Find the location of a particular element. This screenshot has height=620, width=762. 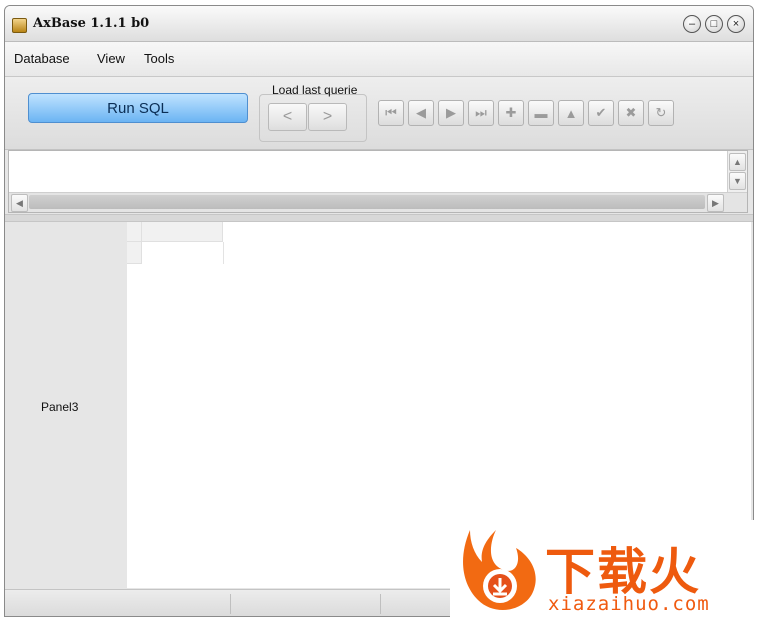

cancel-icon: ✖ is located at coordinates (631, 112).